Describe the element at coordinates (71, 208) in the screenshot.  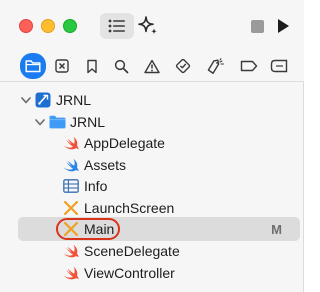
I see `storyboard-icon` at that location.